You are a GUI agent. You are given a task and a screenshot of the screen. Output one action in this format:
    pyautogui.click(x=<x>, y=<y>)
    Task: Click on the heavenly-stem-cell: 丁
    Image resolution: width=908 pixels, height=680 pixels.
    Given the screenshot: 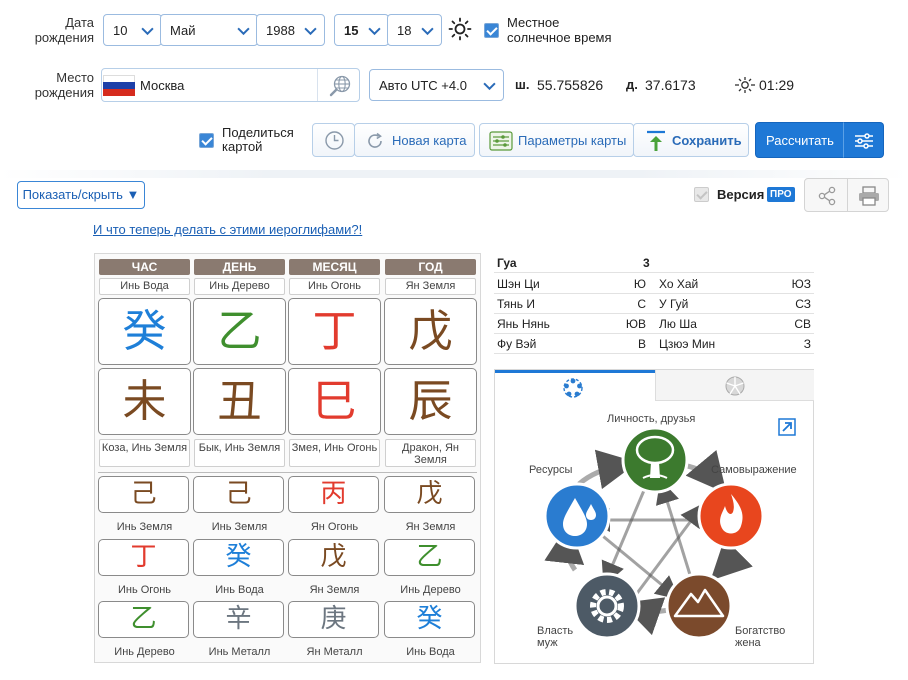 What is the action you would take?
    pyautogui.click(x=334, y=331)
    